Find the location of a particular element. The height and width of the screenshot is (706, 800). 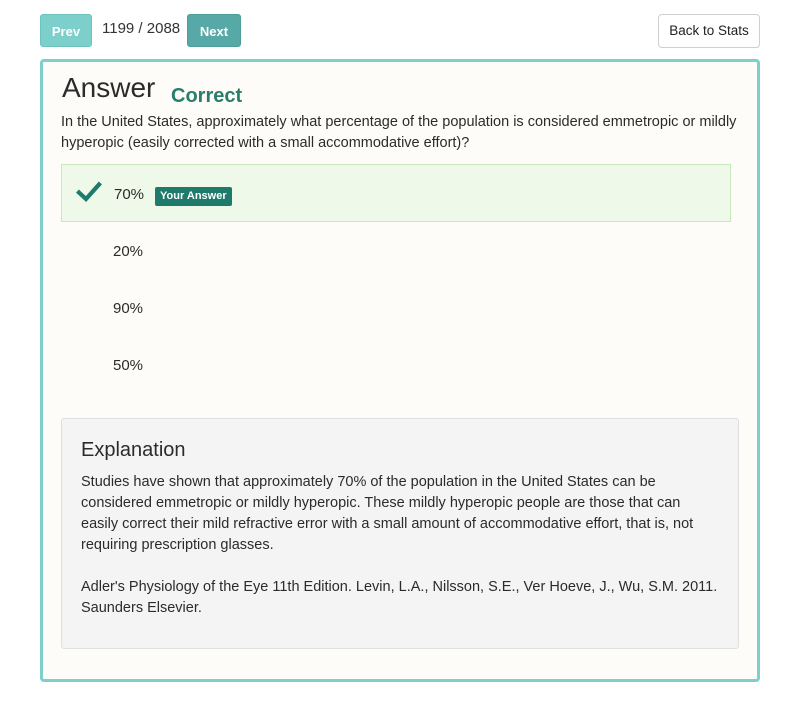

your-answer-badge: Your Answer is located at coordinates (193, 196).